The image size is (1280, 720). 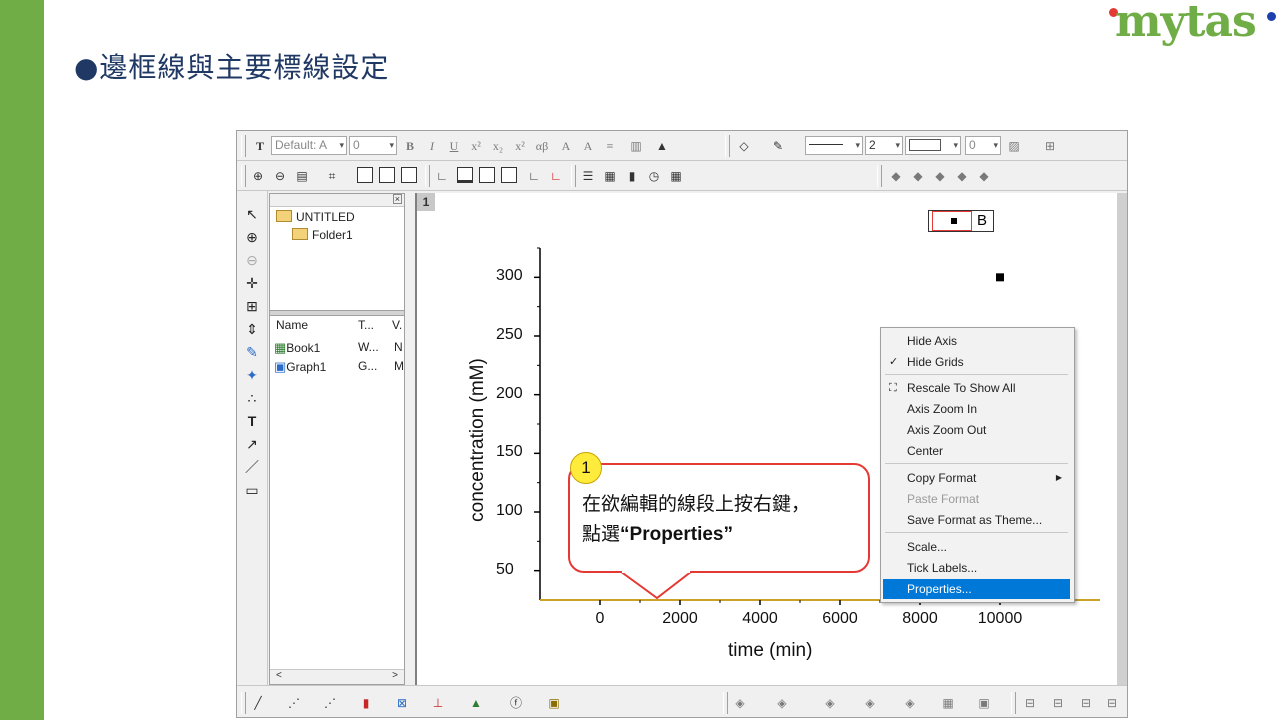 What do you see at coordinates (409, 175) in the screenshot?
I see `merge-graph-icon` at bounding box center [409, 175].